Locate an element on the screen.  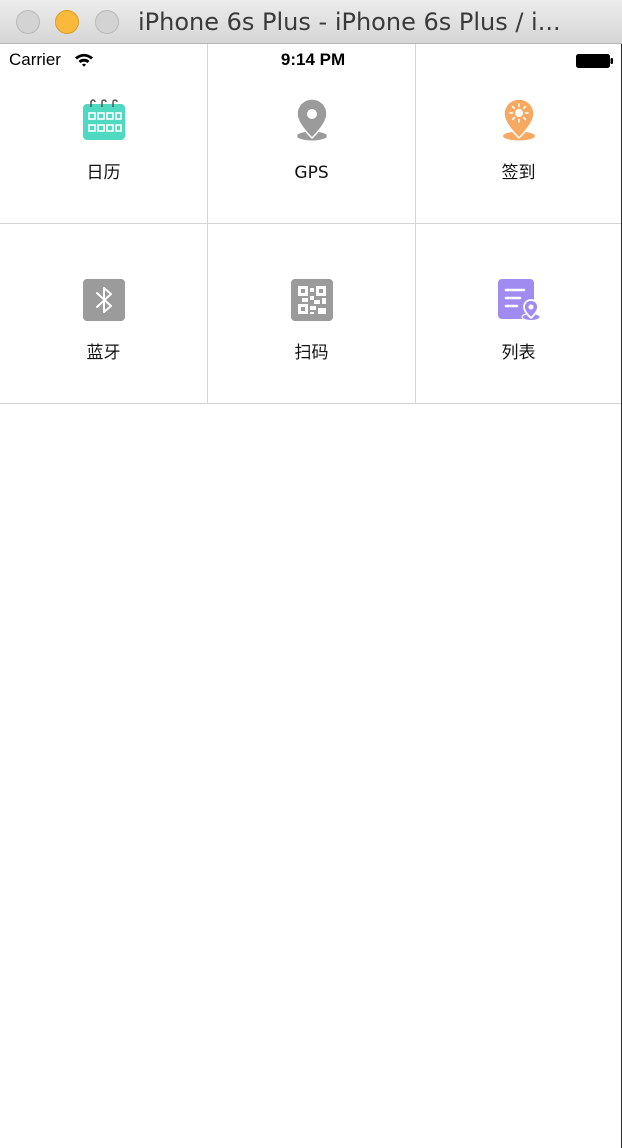
status-bar: Carrier 9:14 PM is located at coordinates (310, 60).